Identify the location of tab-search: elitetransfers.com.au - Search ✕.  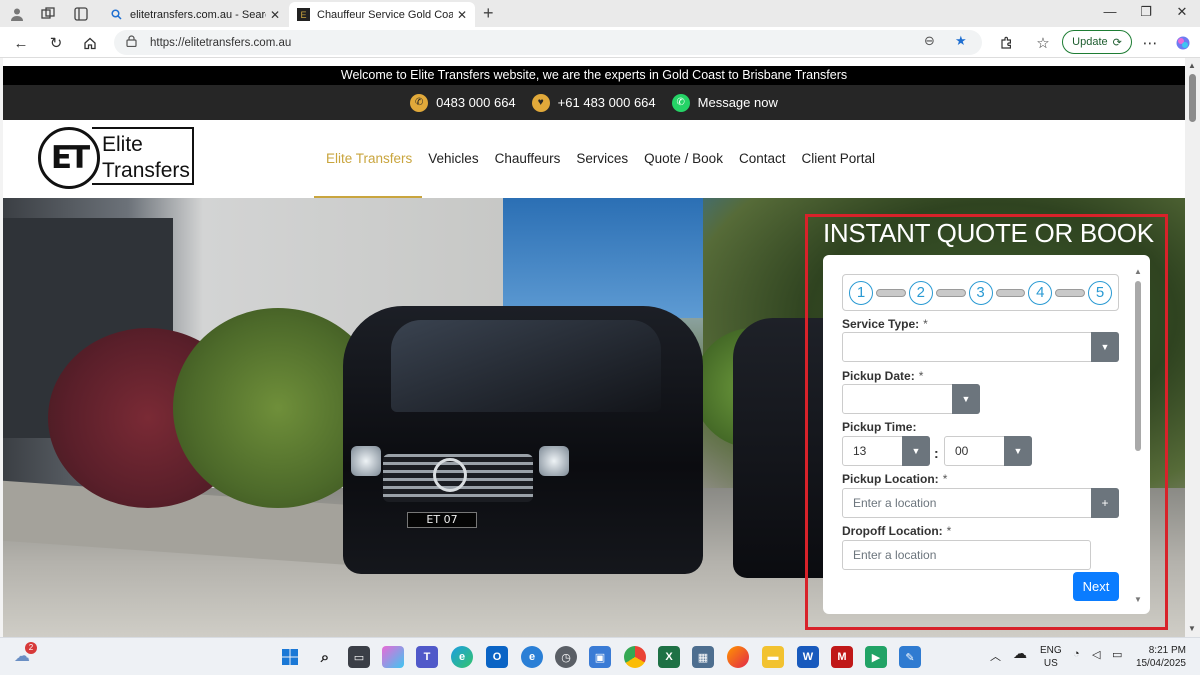
(195, 14).